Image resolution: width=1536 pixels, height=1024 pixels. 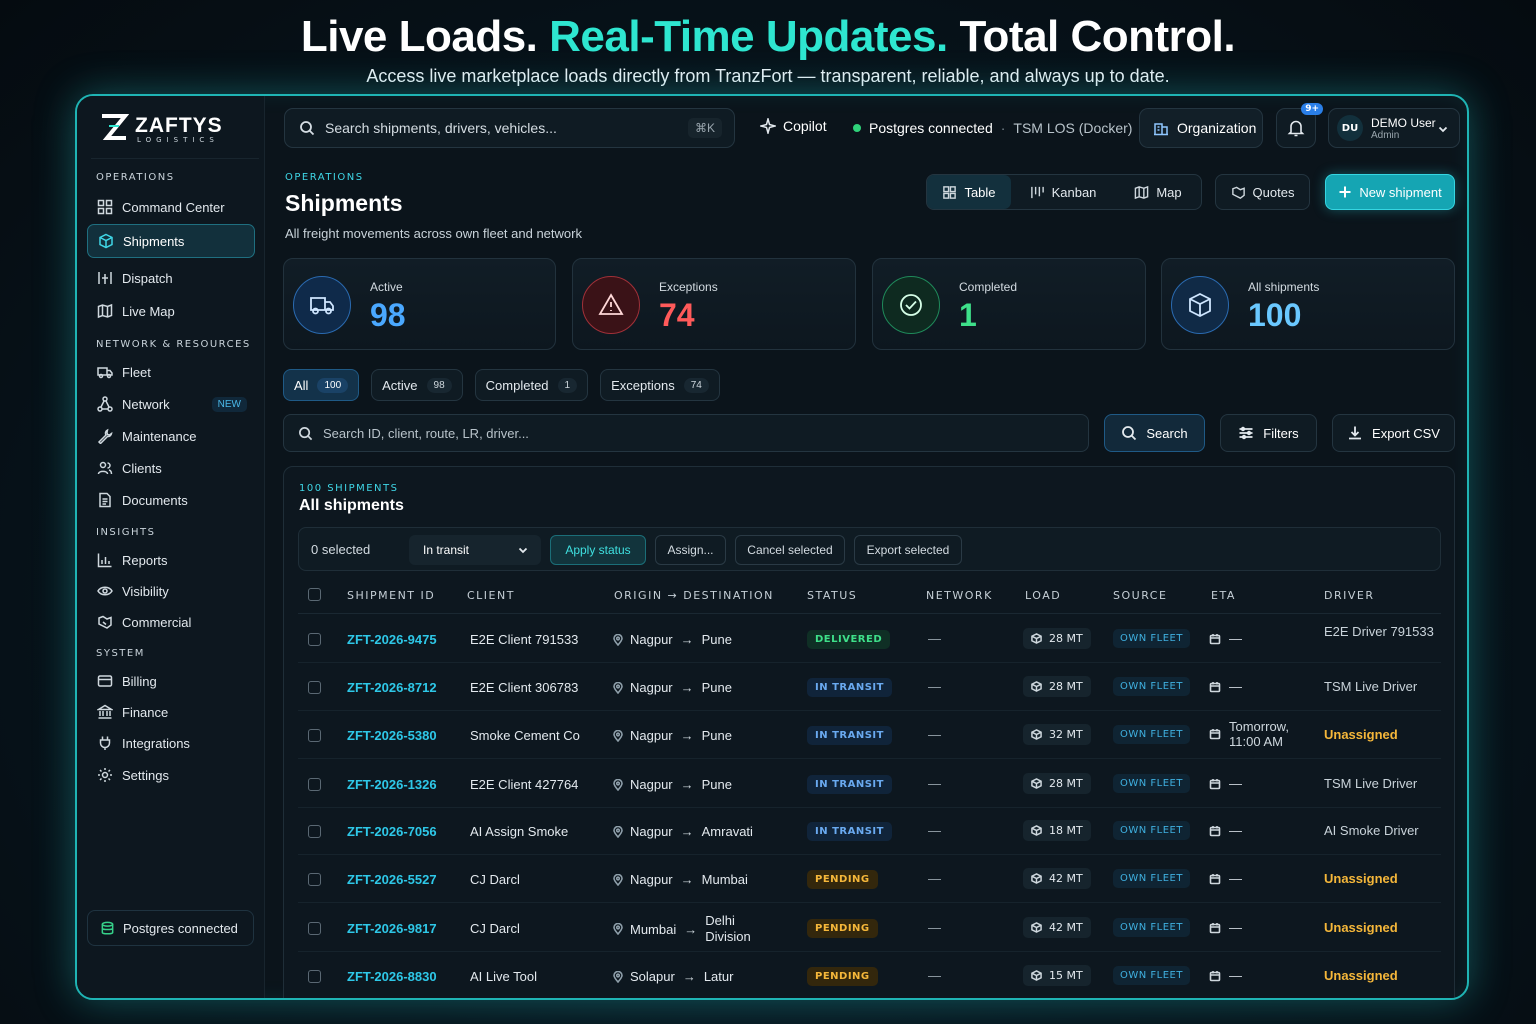 I want to click on location-pin-icon, so click(x=618, y=687).